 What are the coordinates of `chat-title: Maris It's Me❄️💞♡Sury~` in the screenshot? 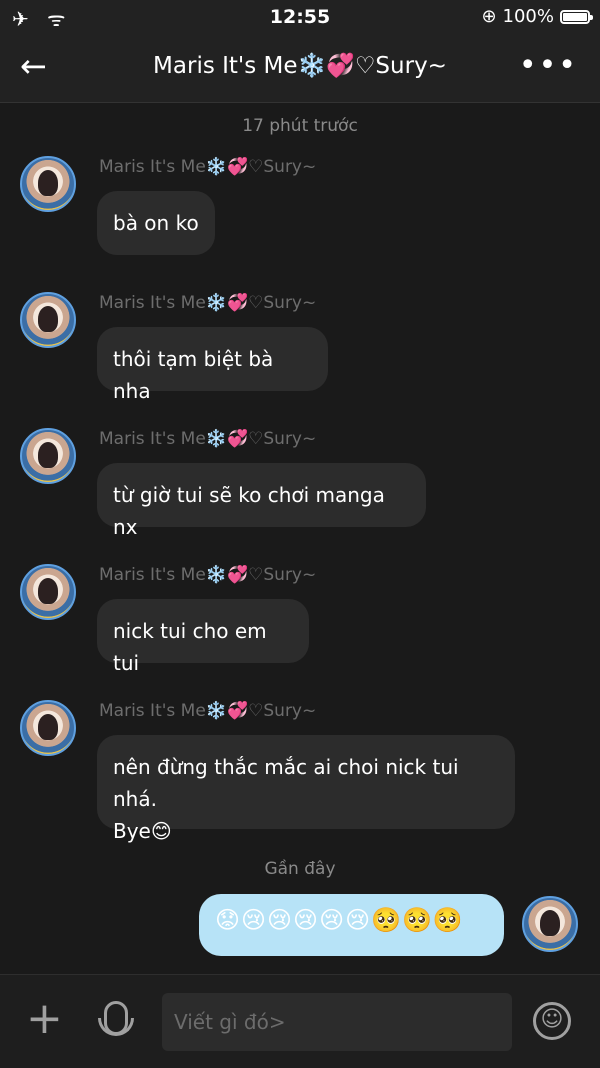 It's located at (300, 66).